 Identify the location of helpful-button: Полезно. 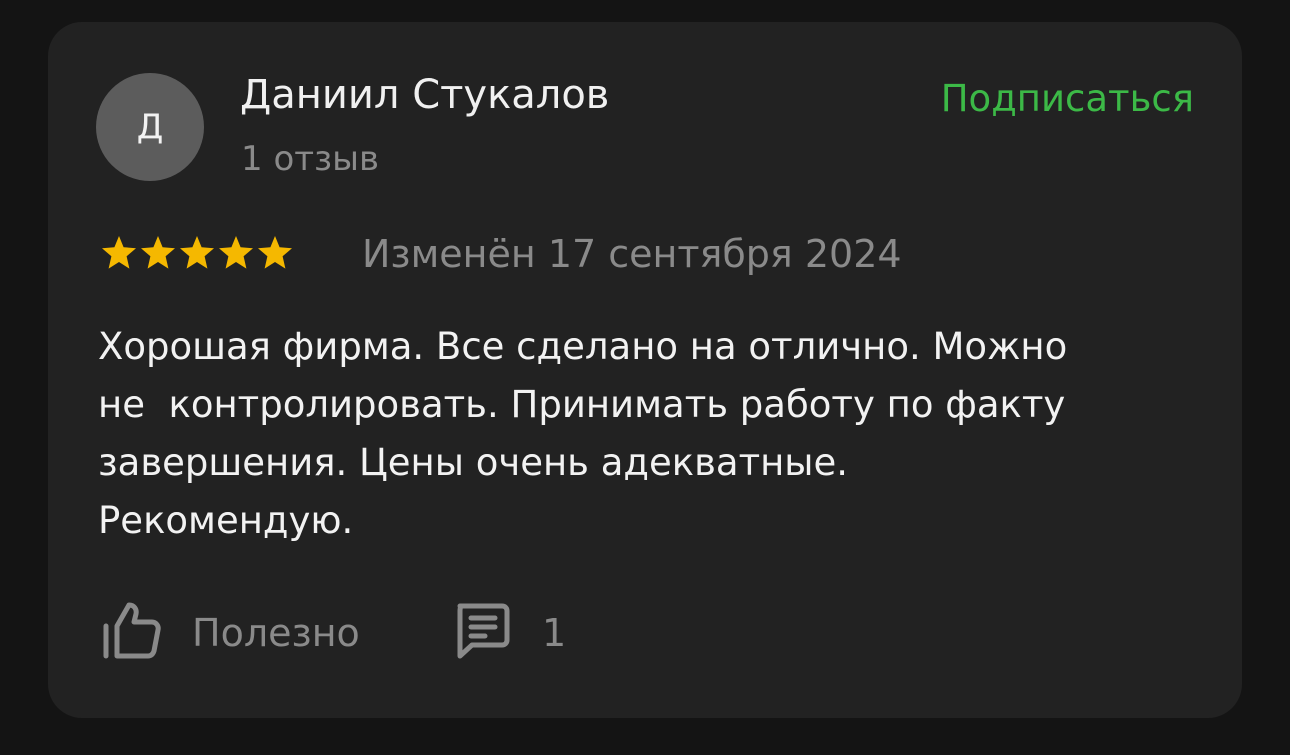
(230, 633).